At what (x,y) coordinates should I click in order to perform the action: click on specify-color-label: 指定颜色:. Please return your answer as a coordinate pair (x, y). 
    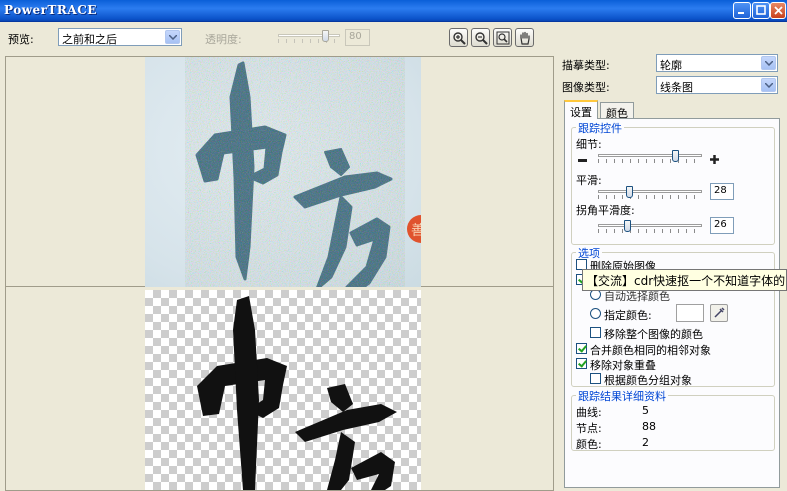
    Looking at the image, I should click on (628, 315).